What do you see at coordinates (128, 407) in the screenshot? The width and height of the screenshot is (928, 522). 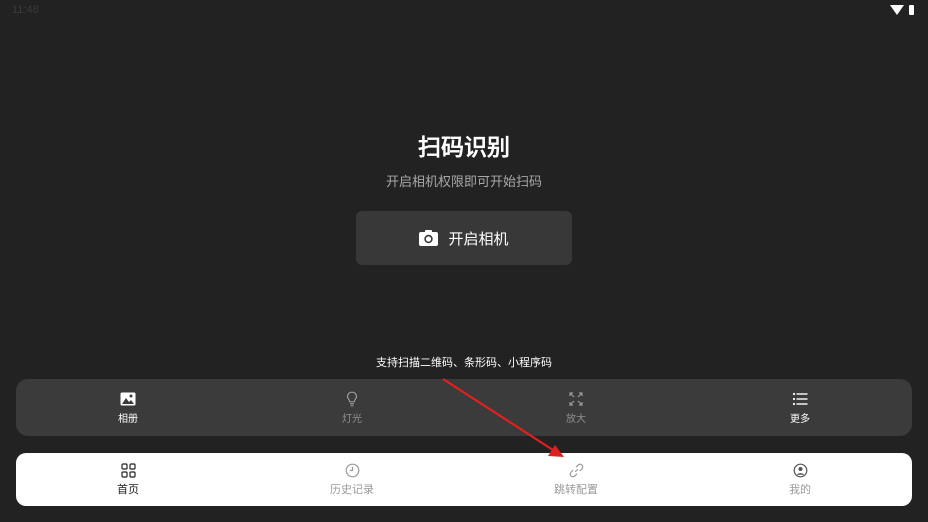 I see `tool-album: 相册` at bounding box center [128, 407].